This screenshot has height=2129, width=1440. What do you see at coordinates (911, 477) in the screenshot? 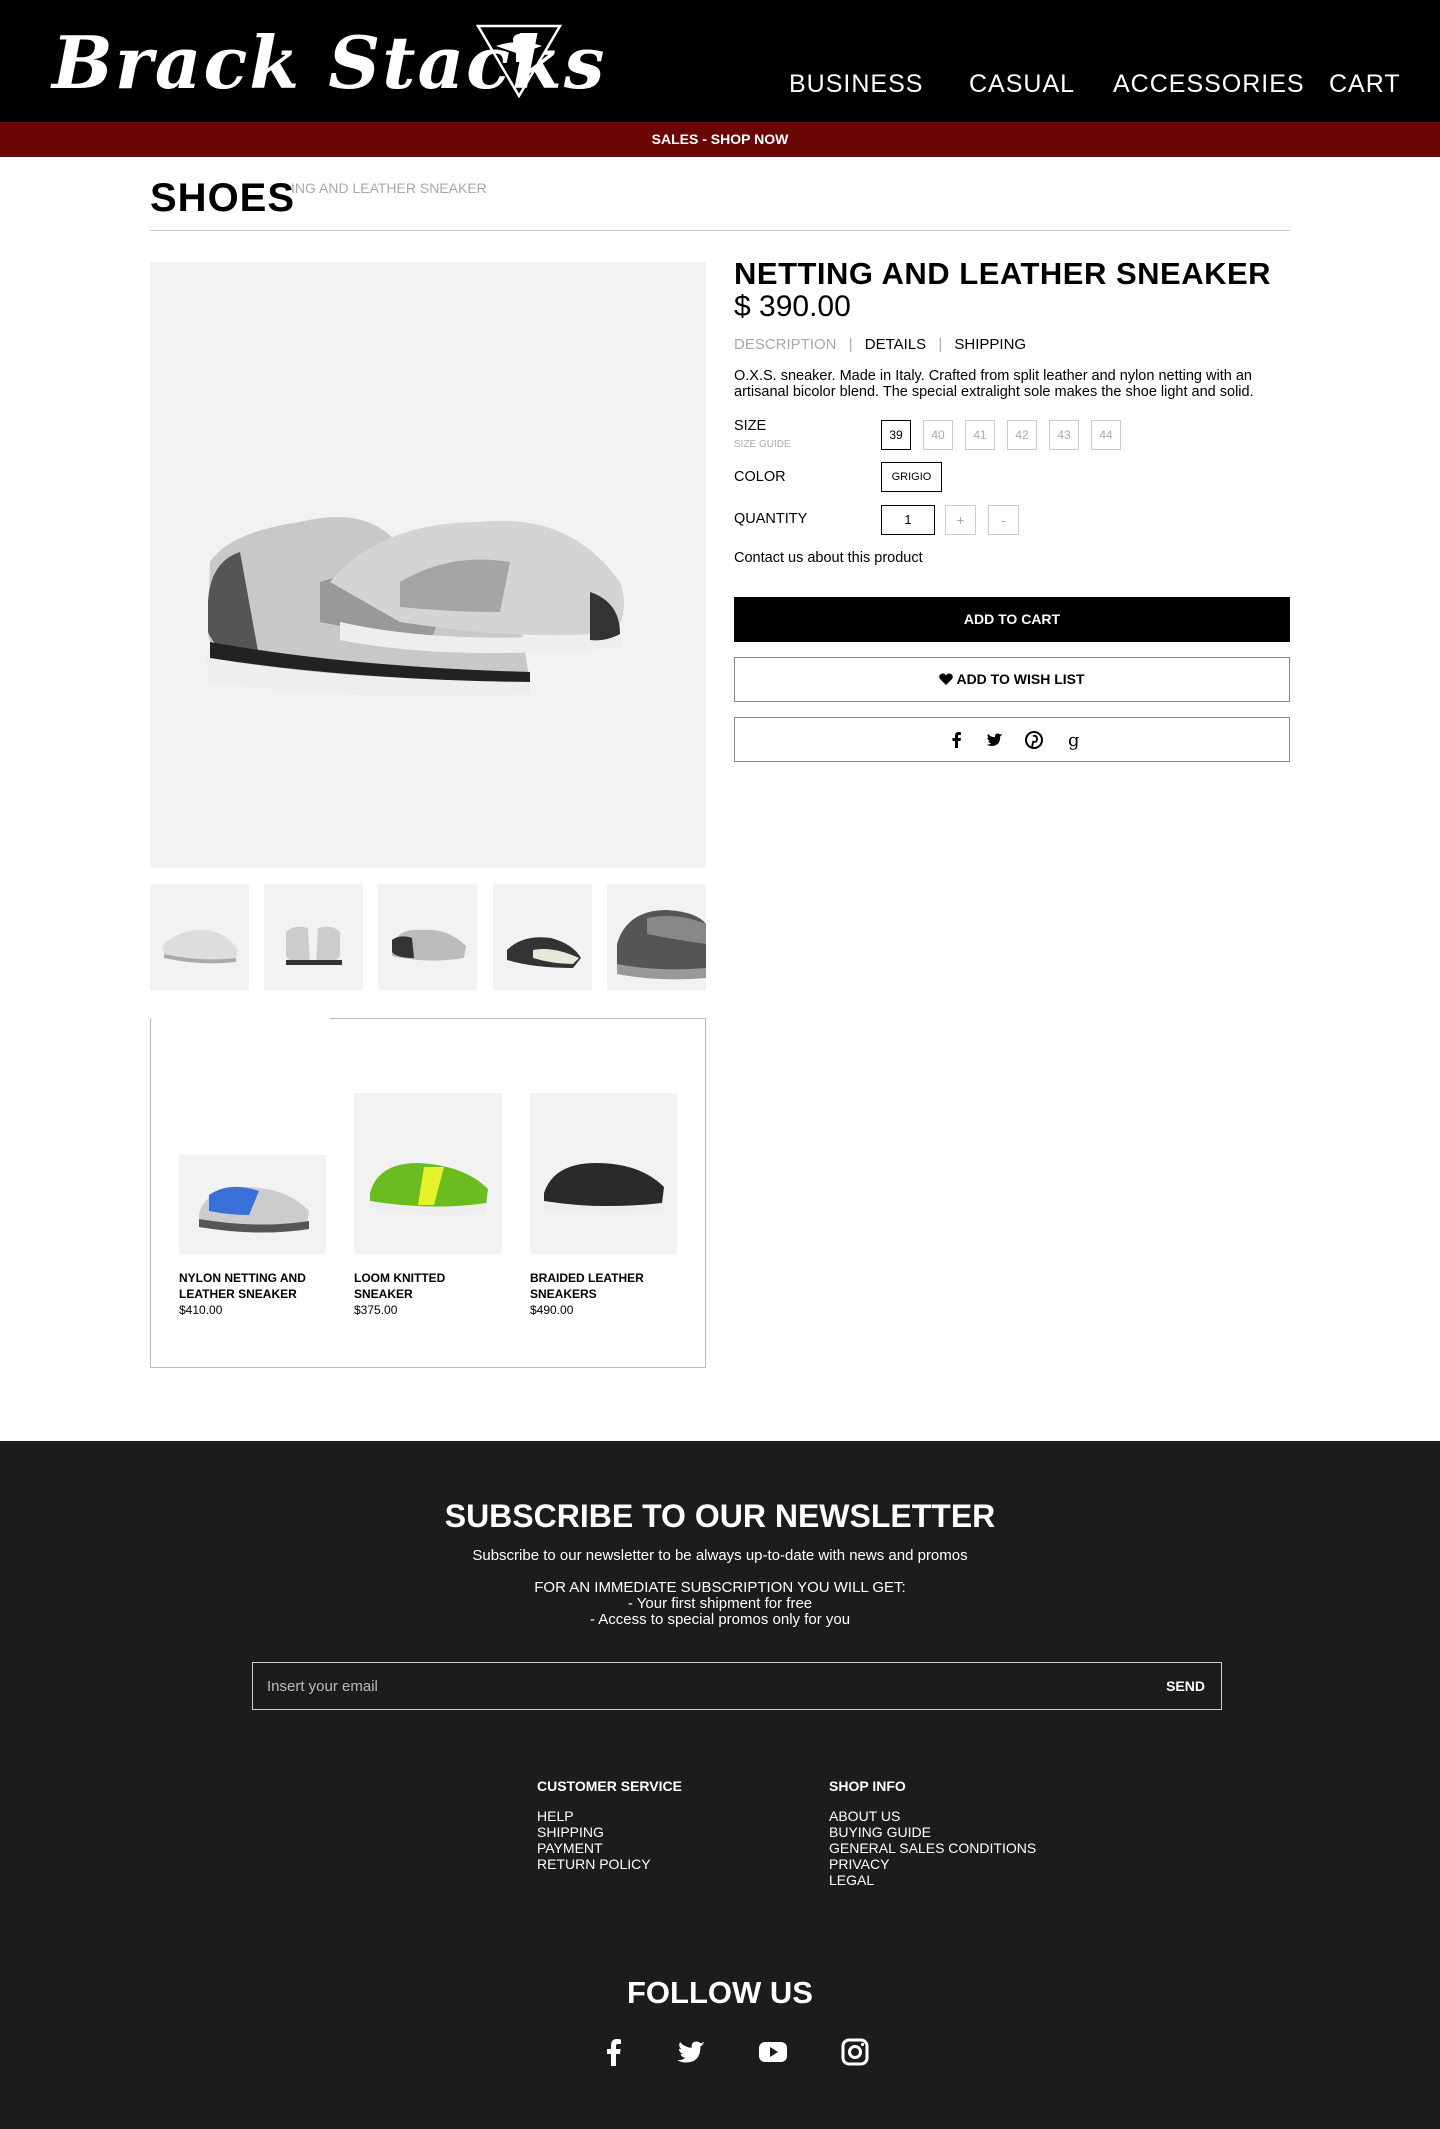
I see `color-option: GRIGIO` at bounding box center [911, 477].